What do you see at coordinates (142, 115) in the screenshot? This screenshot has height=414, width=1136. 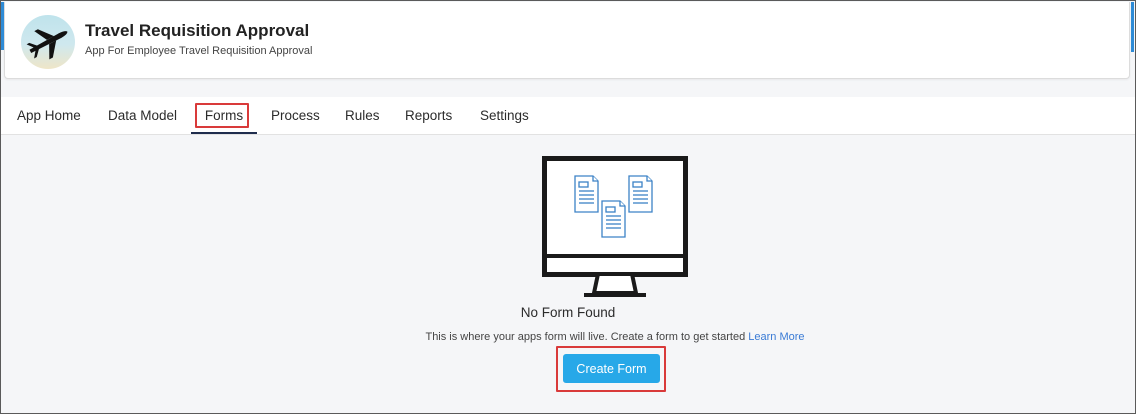 I see `tab-data-model: Data Model` at bounding box center [142, 115].